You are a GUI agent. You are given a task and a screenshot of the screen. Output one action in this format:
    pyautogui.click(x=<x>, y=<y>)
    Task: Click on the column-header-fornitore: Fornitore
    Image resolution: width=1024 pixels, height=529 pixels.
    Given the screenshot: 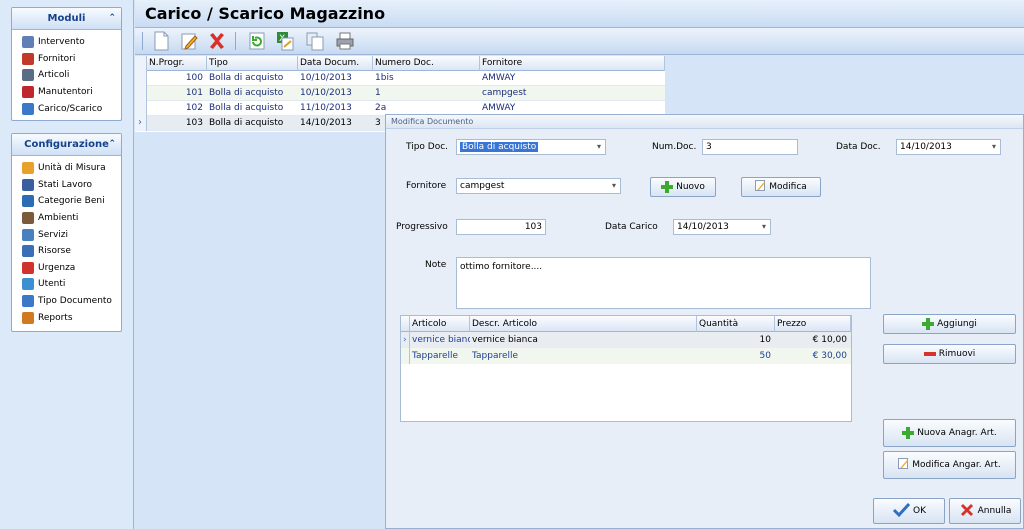 What is the action you would take?
    pyautogui.click(x=572, y=63)
    